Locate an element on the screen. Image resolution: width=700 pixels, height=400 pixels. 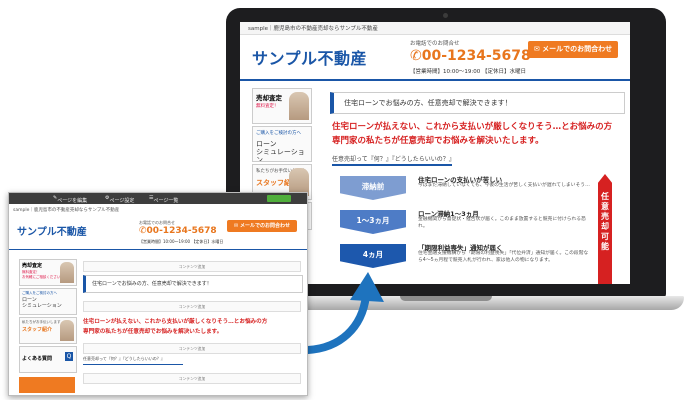
question-icon: Q is located at coordinates (69, 356).